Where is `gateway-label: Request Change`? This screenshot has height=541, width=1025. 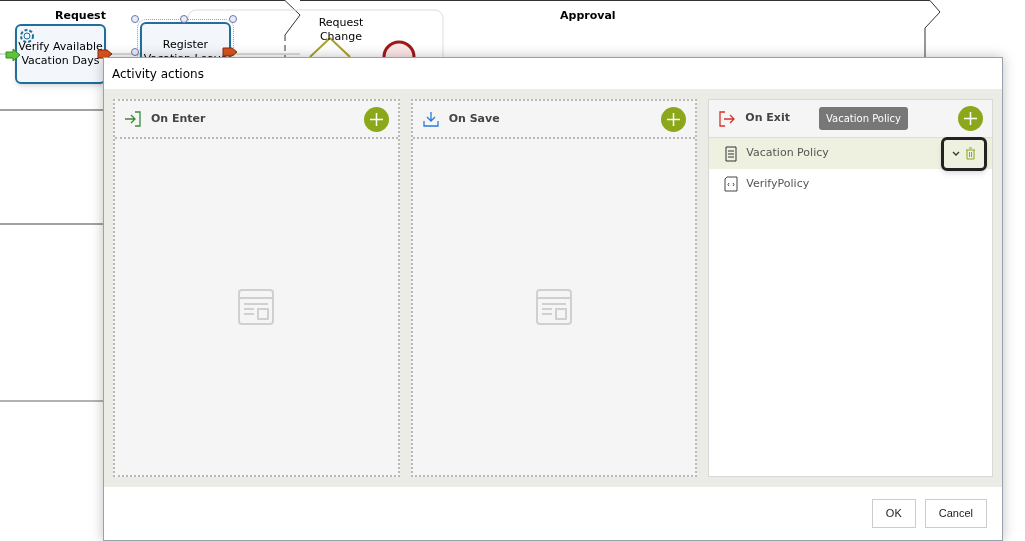
gateway-label: Request Change is located at coordinates (341, 30).